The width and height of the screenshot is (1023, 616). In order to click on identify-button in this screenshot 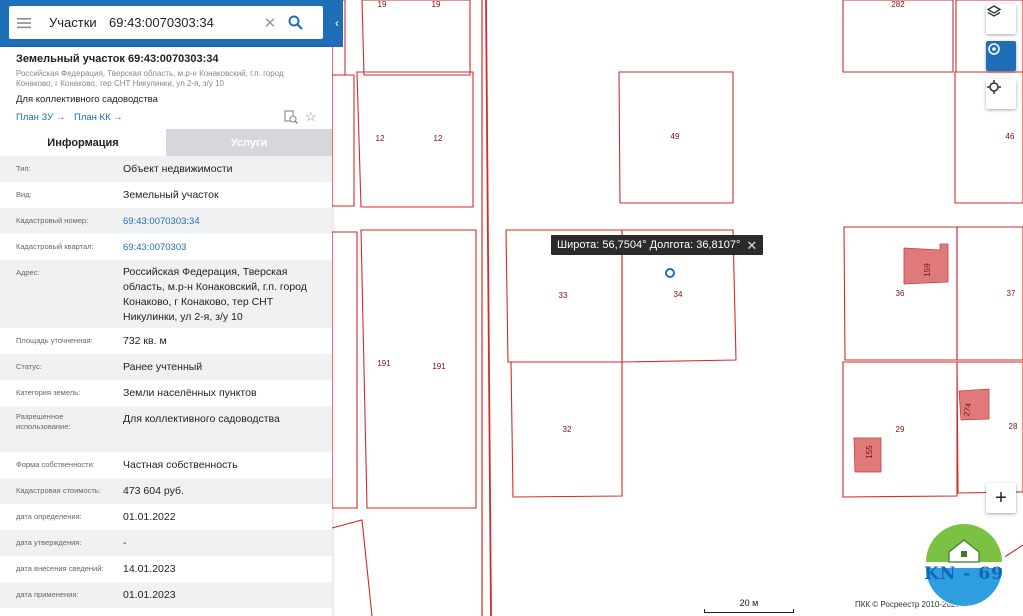, I will do `click(1001, 56)`.